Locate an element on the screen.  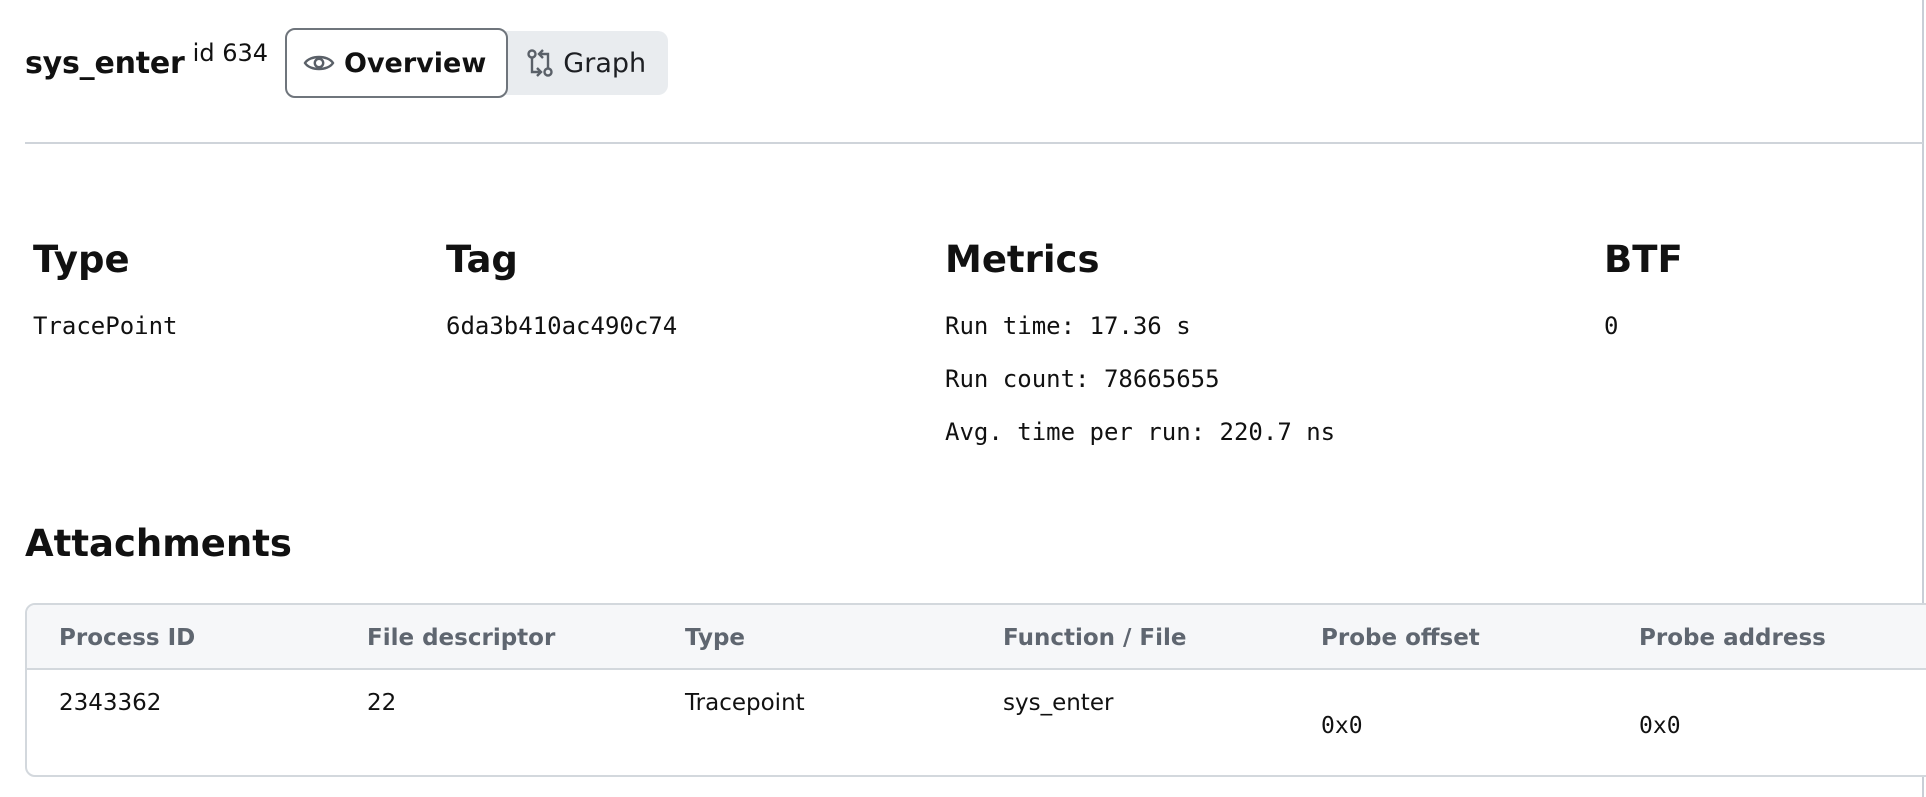
table-row: 2343362 22 Tracepoint sys_enter 0x0 0x0 is located at coordinates (976, 722).